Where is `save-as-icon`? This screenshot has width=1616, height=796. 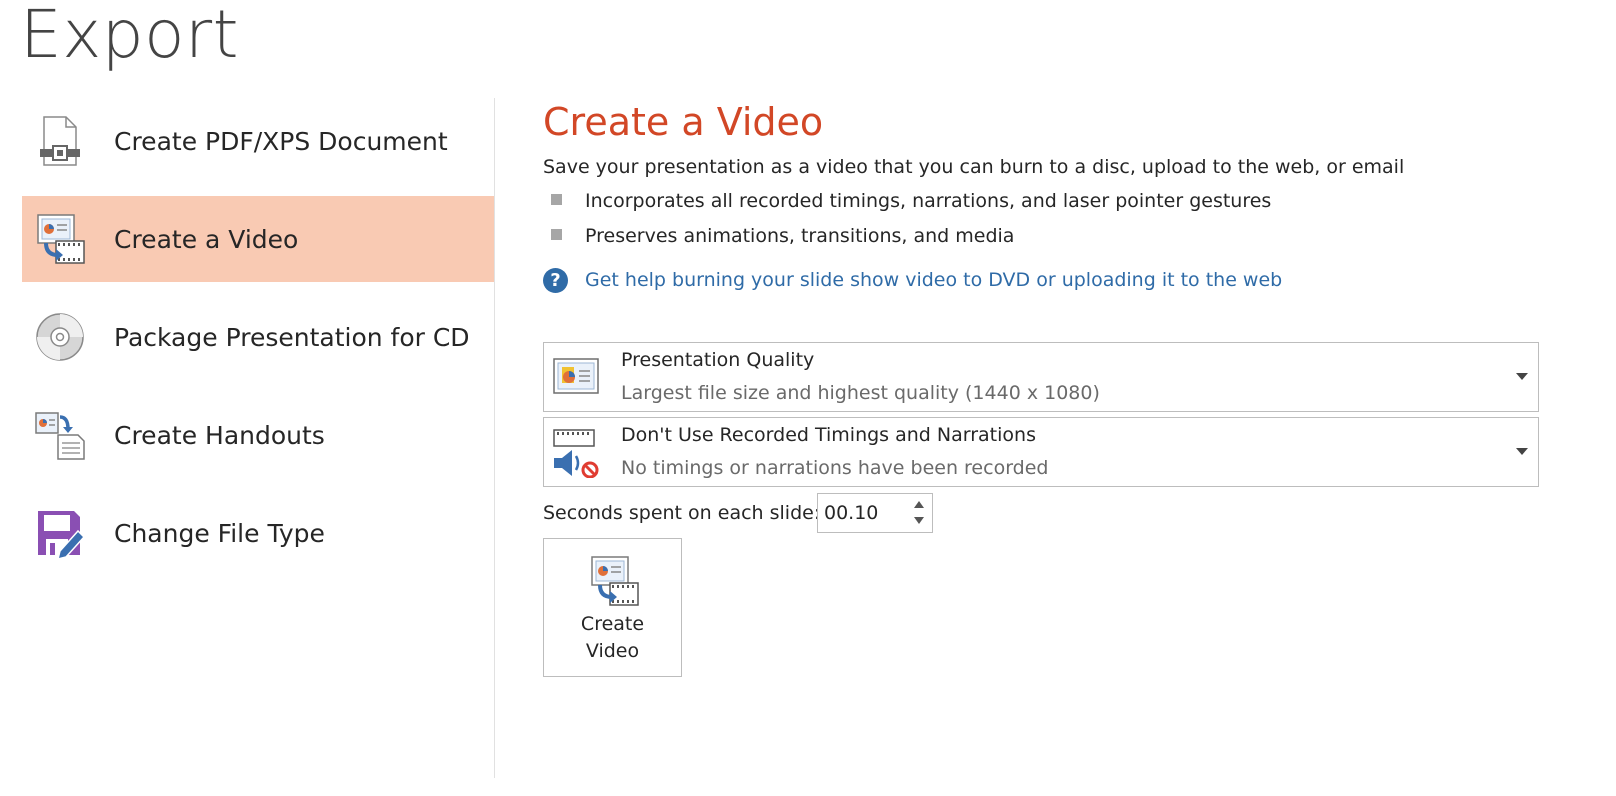 save-as-icon is located at coordinates (60, 533).